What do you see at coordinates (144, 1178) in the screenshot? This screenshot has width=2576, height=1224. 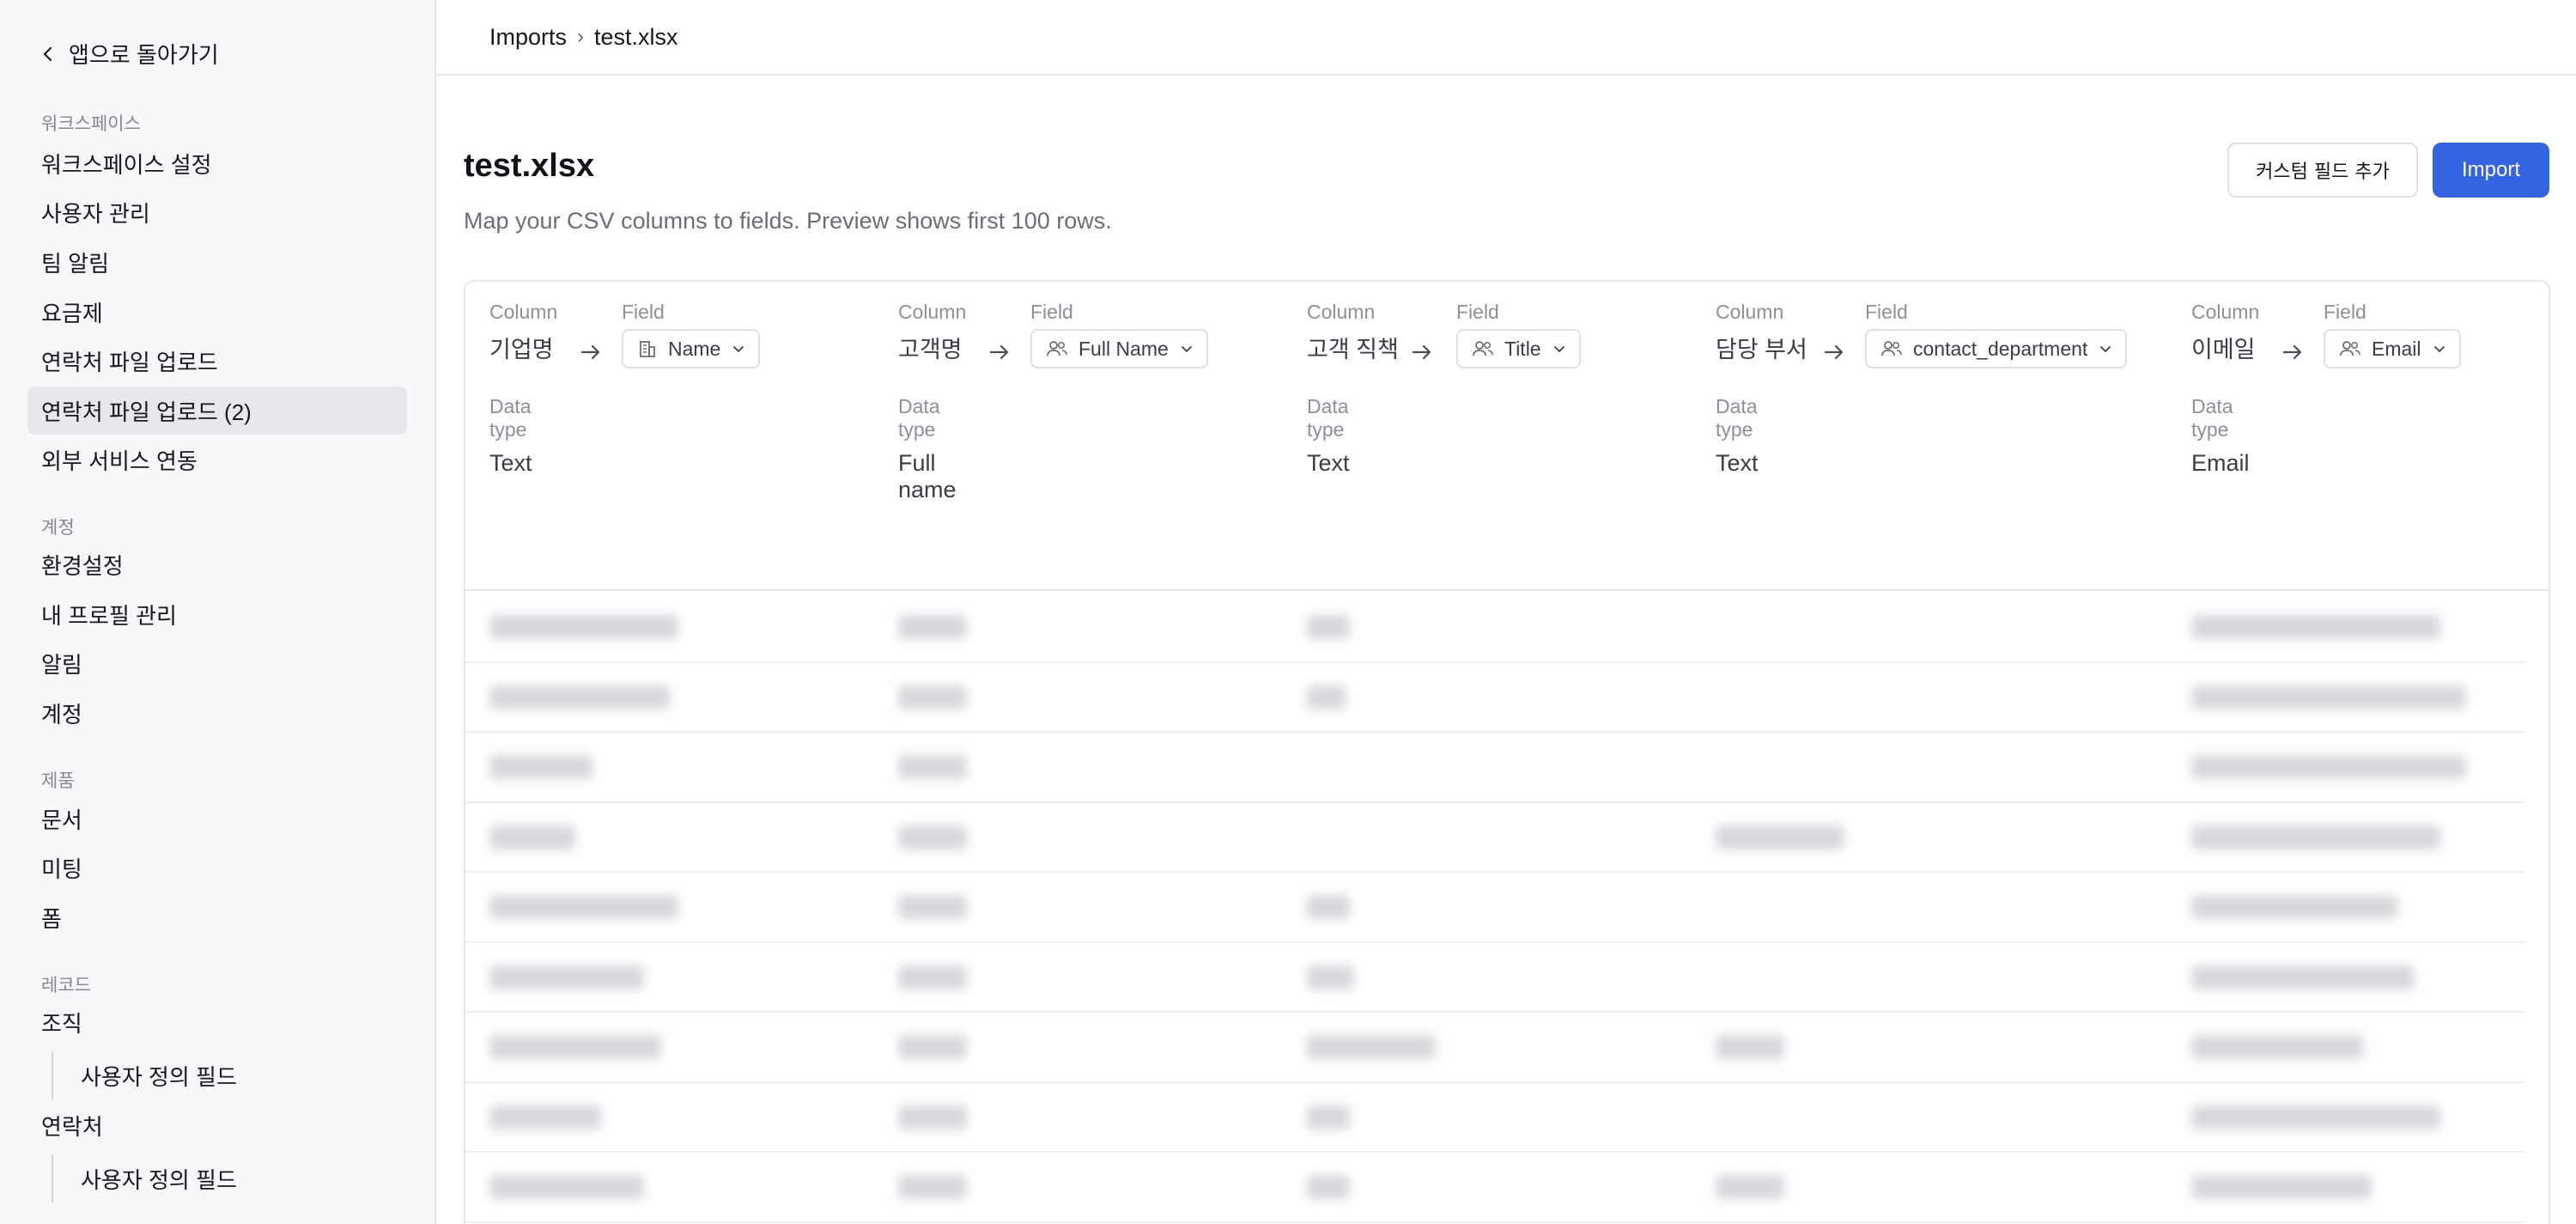 I see `sidebar-subitem-contact-custom-fields: 사용자 정의 필드` at bounding box center [144, 1178].